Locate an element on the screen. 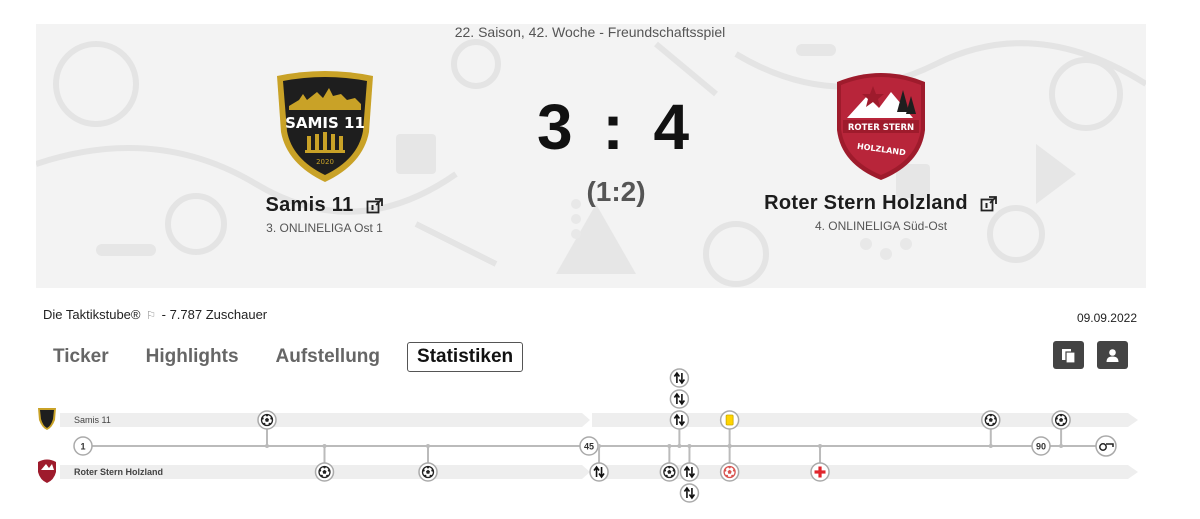 This screenshot has height=519, width=1200. svg-text: 45 is located at coordinates (589, 447).